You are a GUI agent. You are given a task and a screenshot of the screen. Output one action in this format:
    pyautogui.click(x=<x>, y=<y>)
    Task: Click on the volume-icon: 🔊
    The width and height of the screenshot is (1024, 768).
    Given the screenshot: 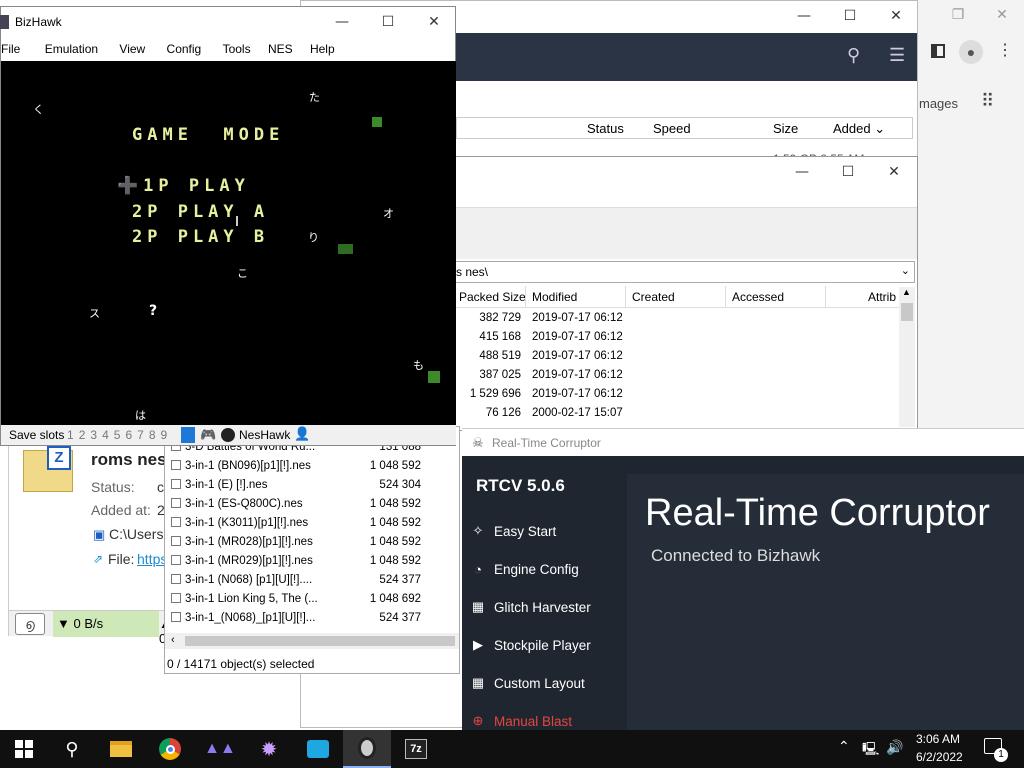 What is the action you would take?
    pyautogui.click(x=894, y=747)
    